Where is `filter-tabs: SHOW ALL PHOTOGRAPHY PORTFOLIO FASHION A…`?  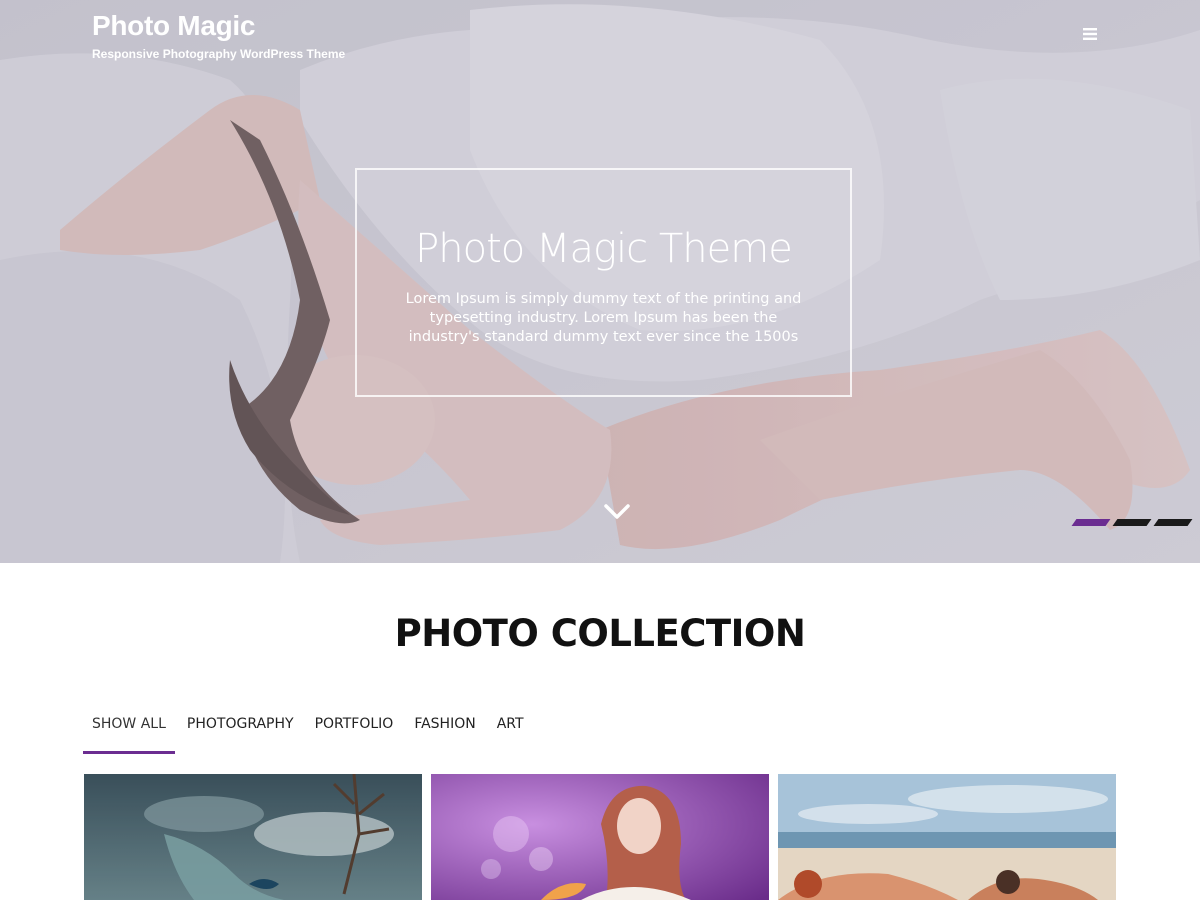 filter-tabs: SHOW ALL PHOTOGRAPHY PORTFOLIO FASHION A… is located at coordinates (309, 733).